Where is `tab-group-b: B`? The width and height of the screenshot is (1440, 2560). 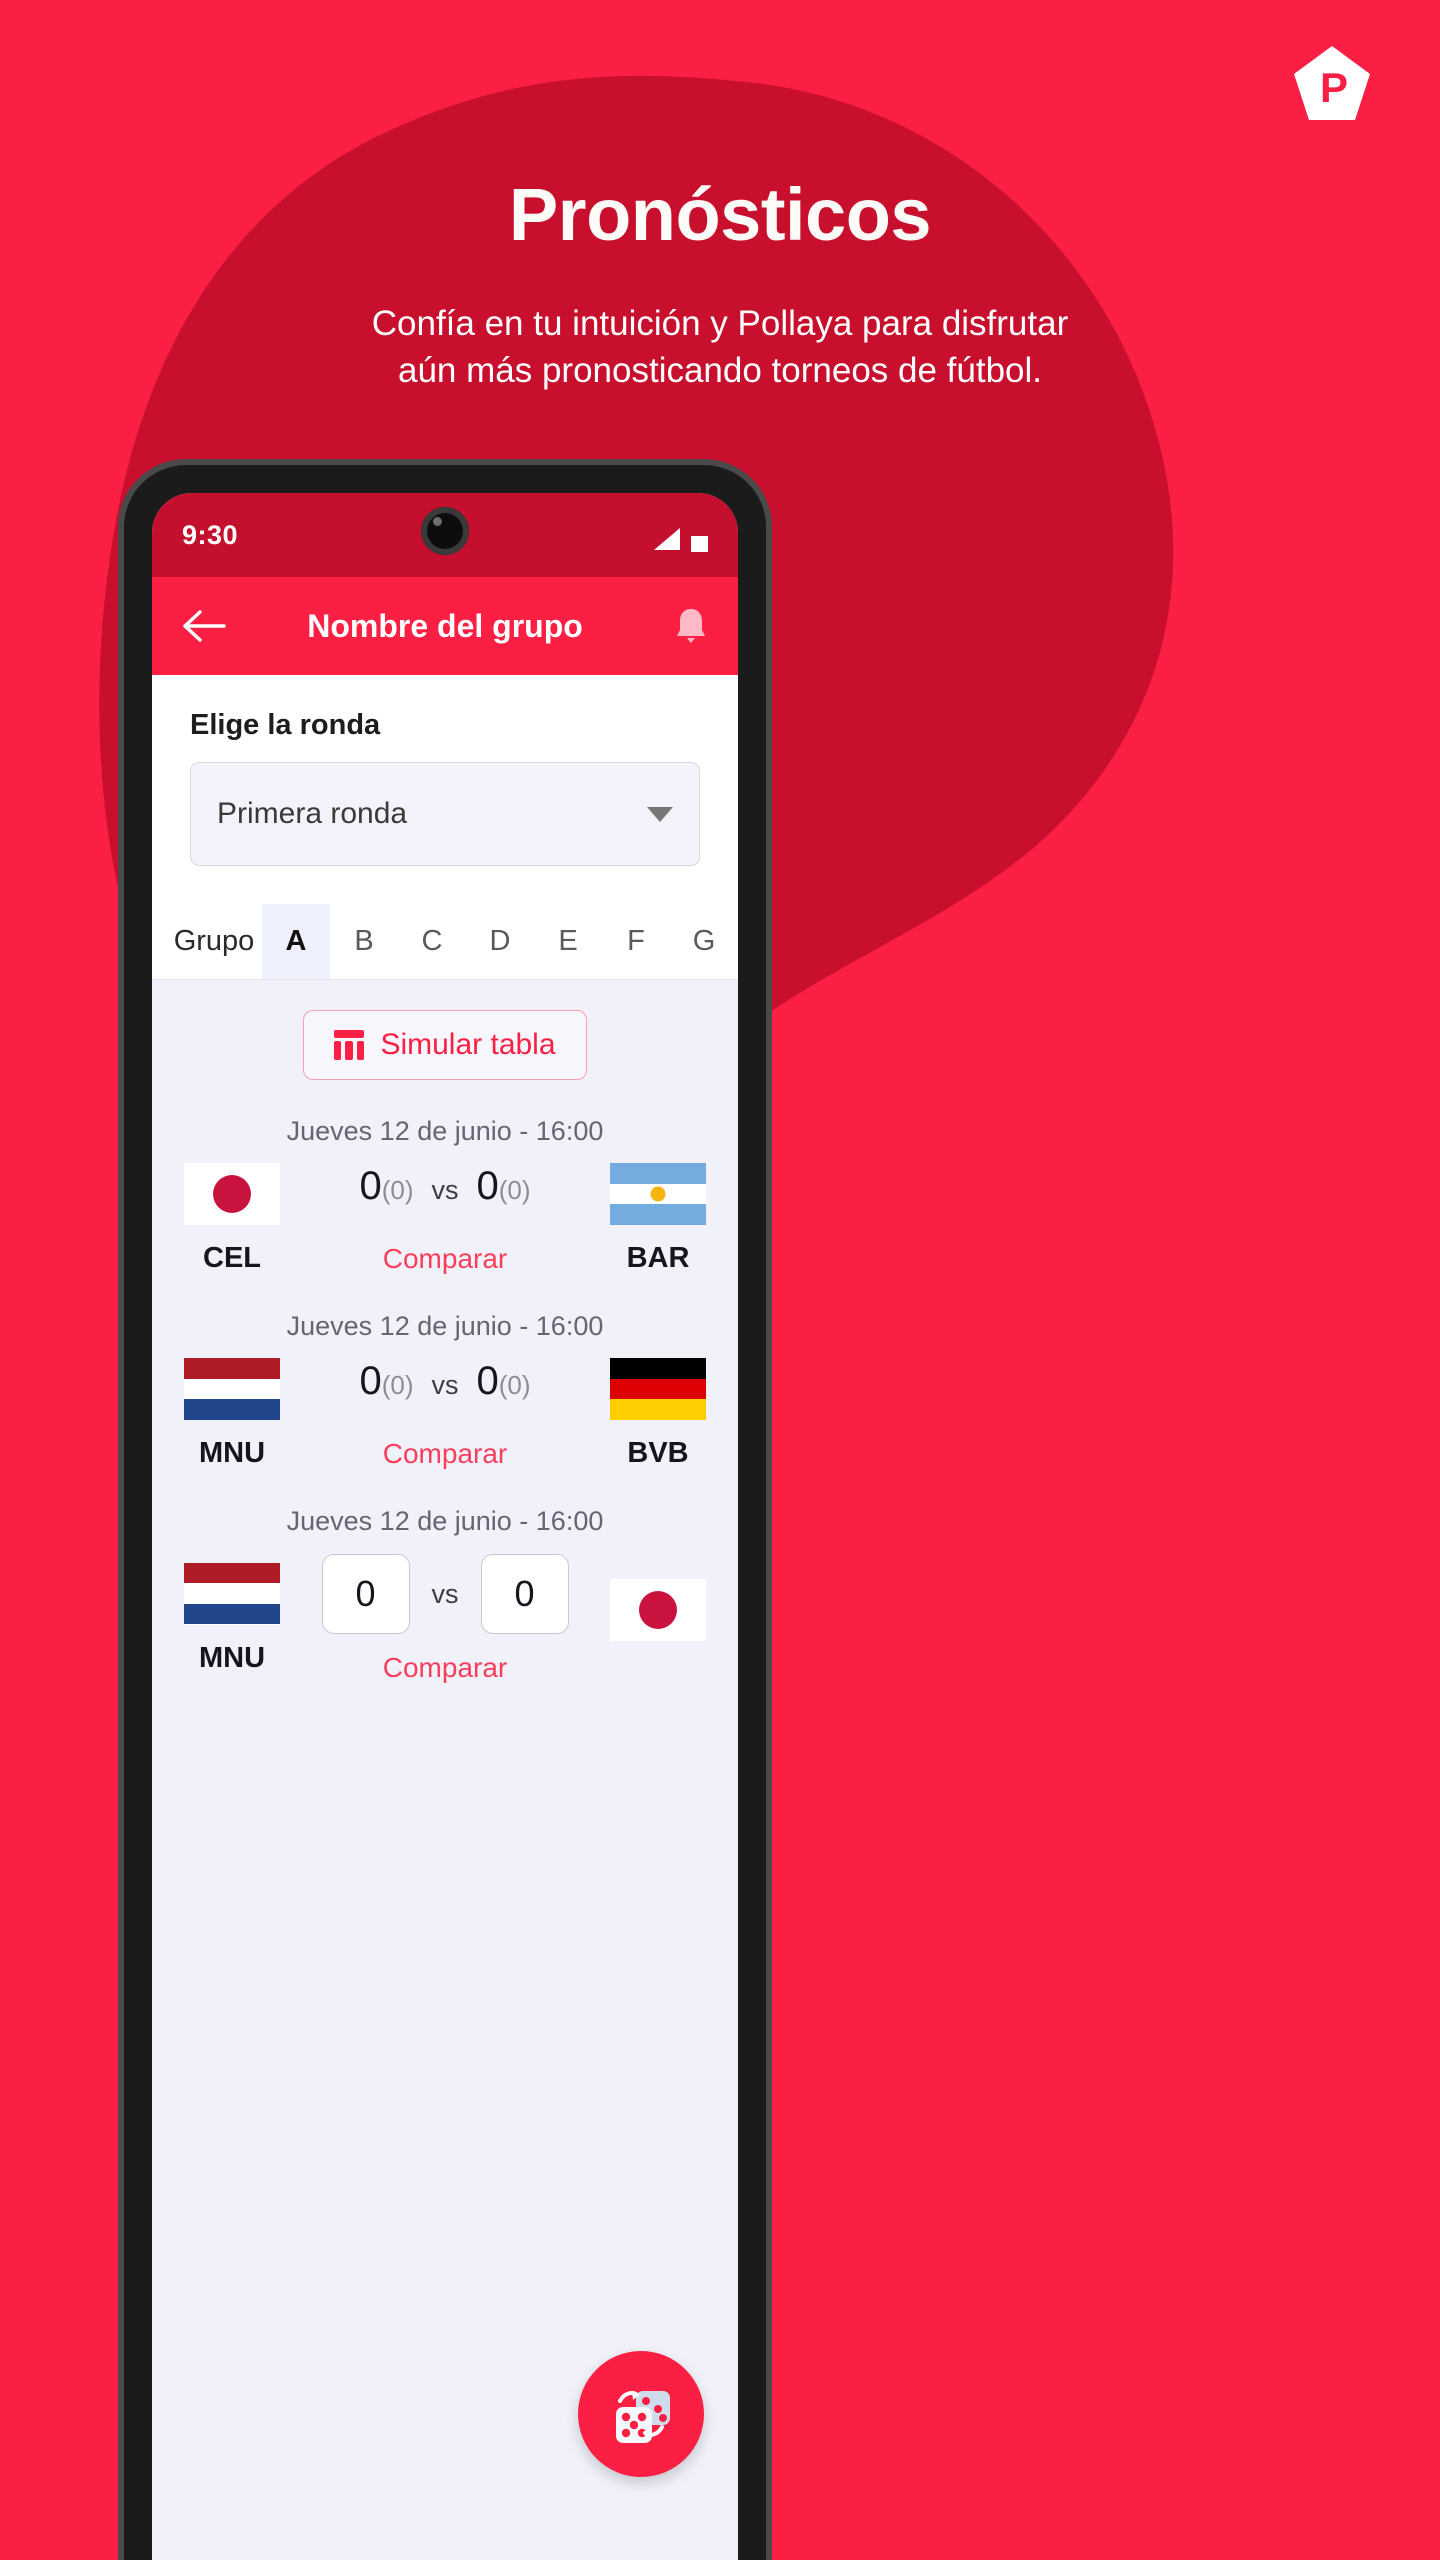
tab-group-b: B is located at coordinates (364, 941).